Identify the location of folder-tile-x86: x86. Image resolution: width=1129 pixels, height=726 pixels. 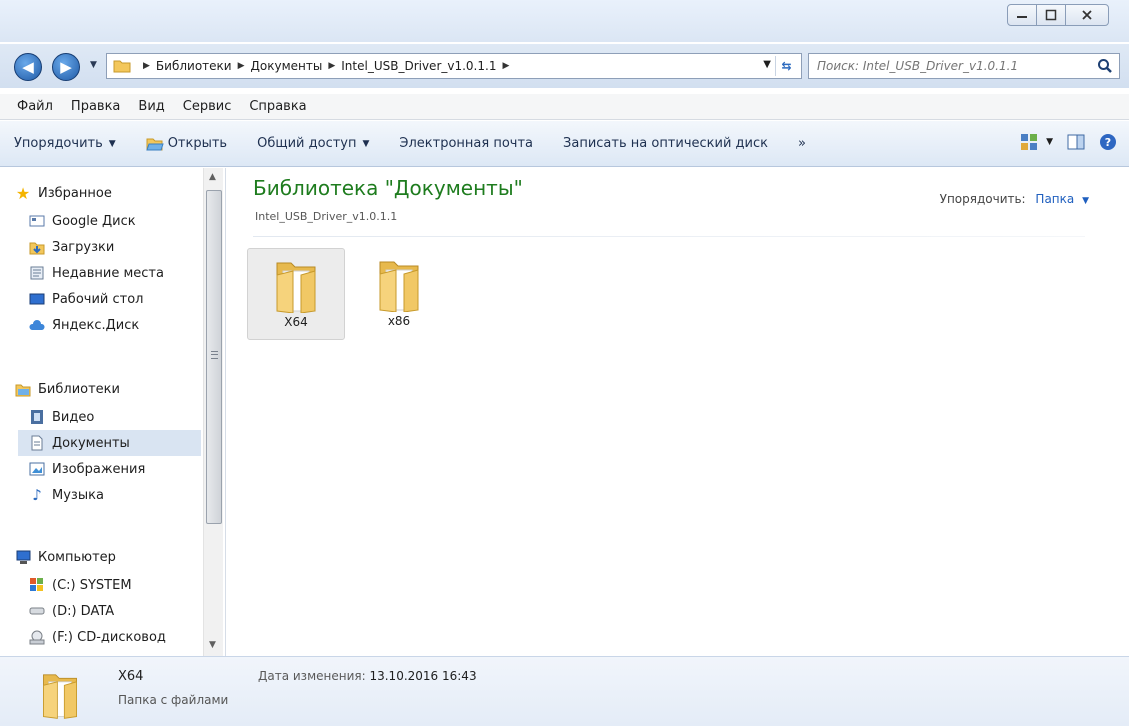
(399, 294).